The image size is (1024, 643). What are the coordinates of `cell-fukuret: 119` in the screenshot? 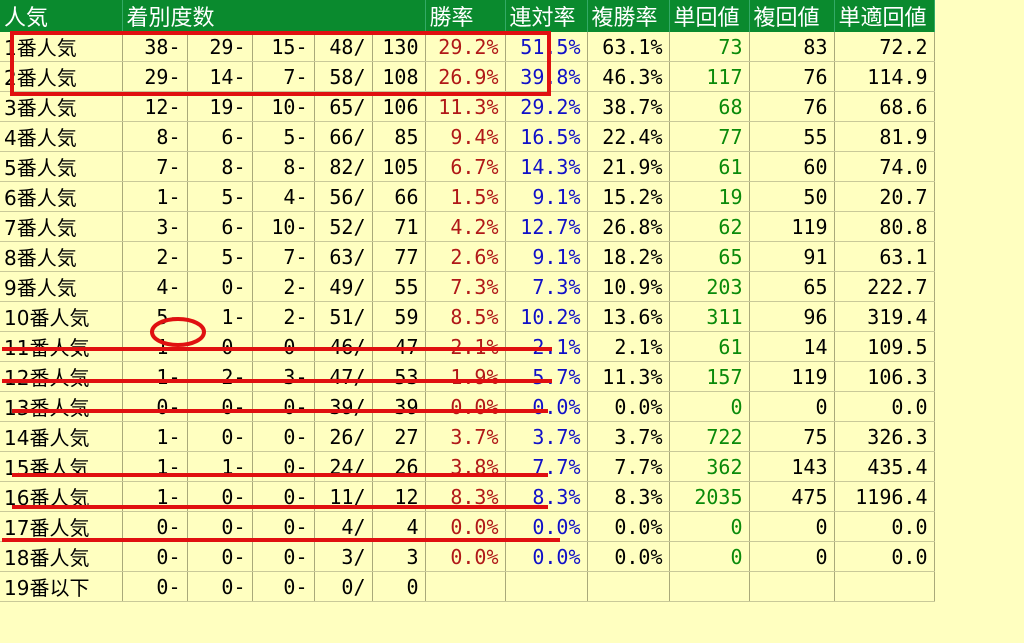 It's located at (792, 376).